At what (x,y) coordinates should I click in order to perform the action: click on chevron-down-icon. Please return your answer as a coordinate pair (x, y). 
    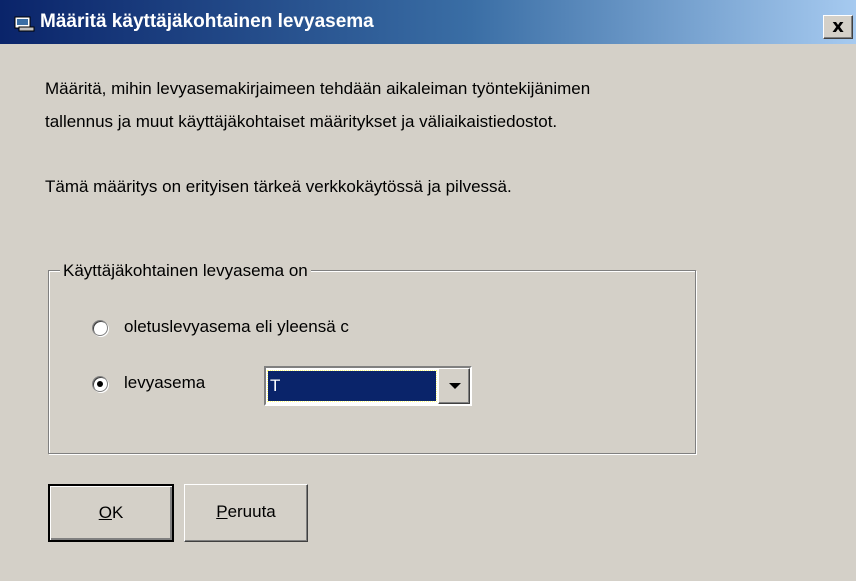
    Looking at the image, I should click on (455, 386).